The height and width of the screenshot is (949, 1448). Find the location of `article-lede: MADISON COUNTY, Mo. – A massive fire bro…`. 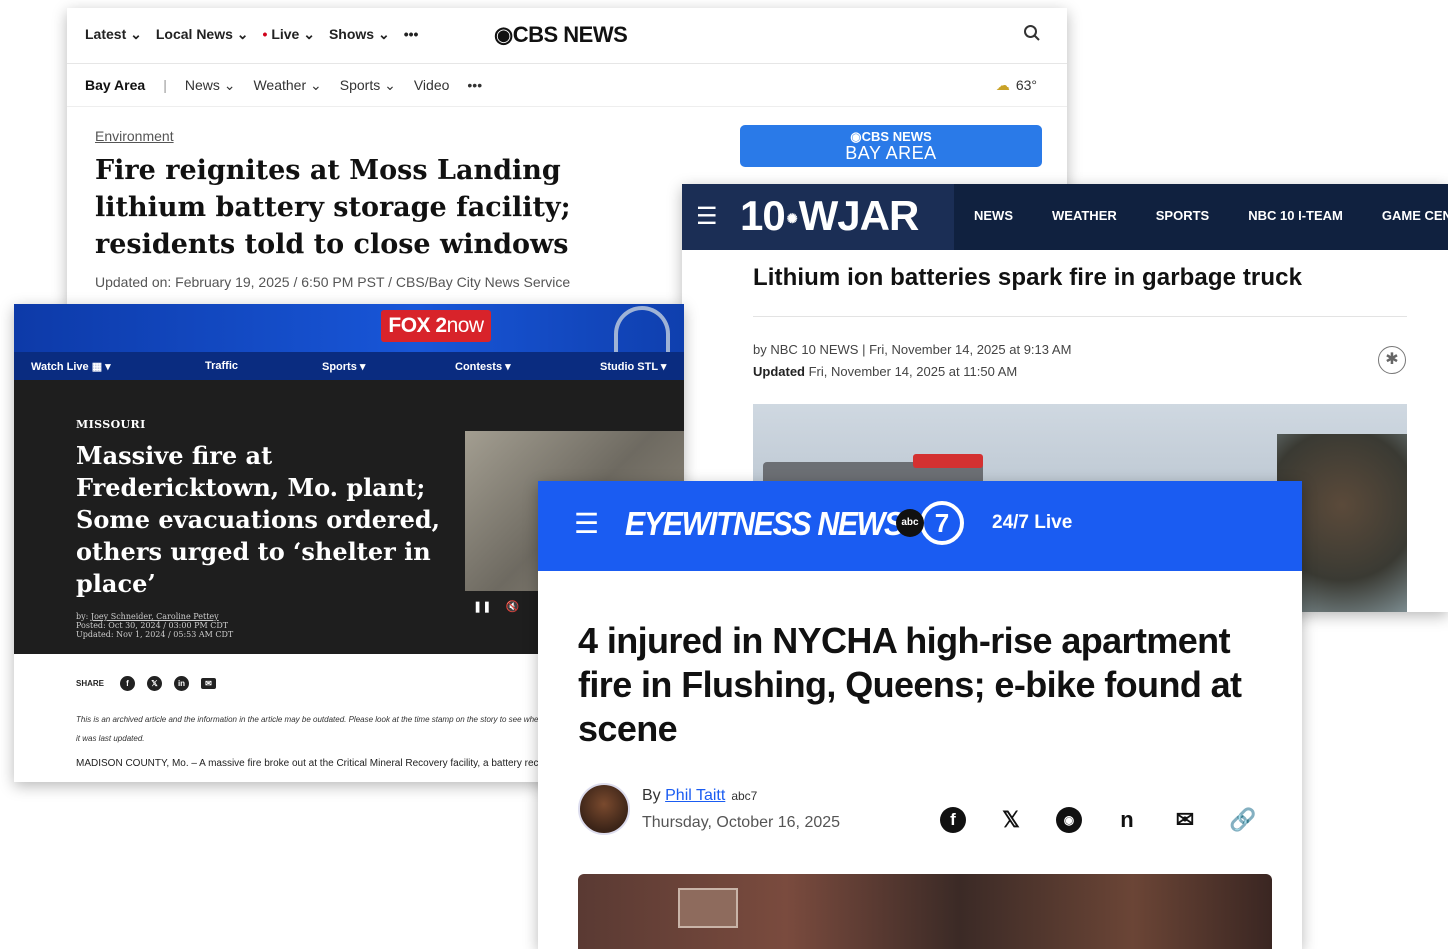

article-lede: MADISON COUNTY, Mo. – A massive fire bro… is located at coordinates (311, 763).